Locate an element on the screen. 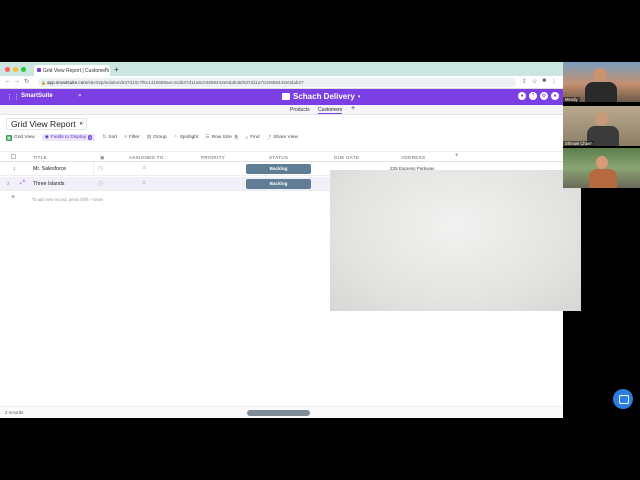 The height and width of the screenshot is (480, 640). video-tile: Shmuel Chaim is located at coordinates (601, 126).